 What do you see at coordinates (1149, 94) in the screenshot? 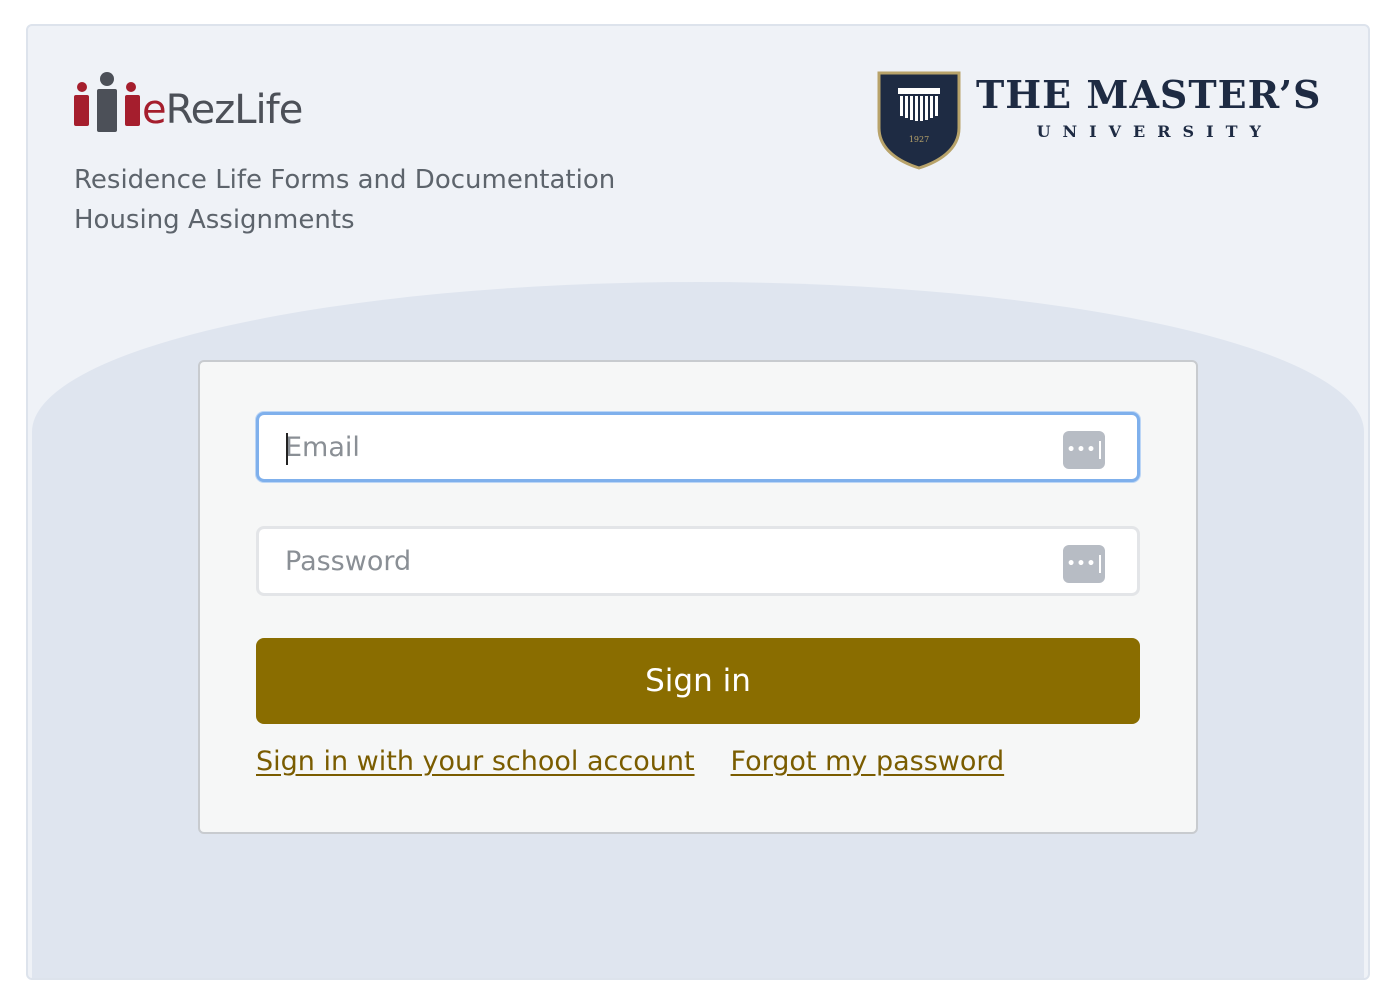
I see `university-name: THE MASTER’S` at bounding box center [1149, 94].